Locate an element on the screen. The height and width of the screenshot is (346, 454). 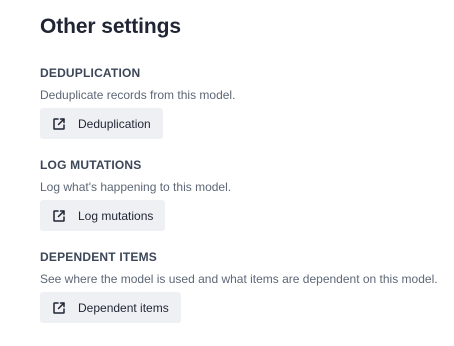
section-description: Log what's happening to this model. is located at coordinates (136, 187).